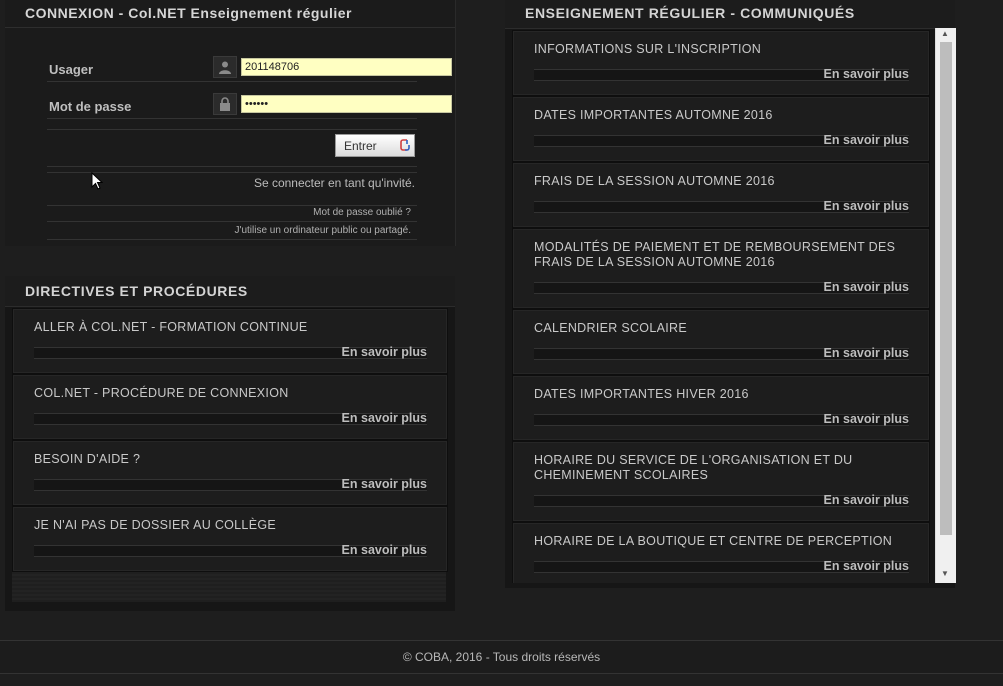 Image resolution: width=1003 pixels, height=686 pixels. Describe the element at coordinates (648, 49) in the screenshot. I see `card-title: INFORMATIONS SUR L'INSCRIPTION` at that location.